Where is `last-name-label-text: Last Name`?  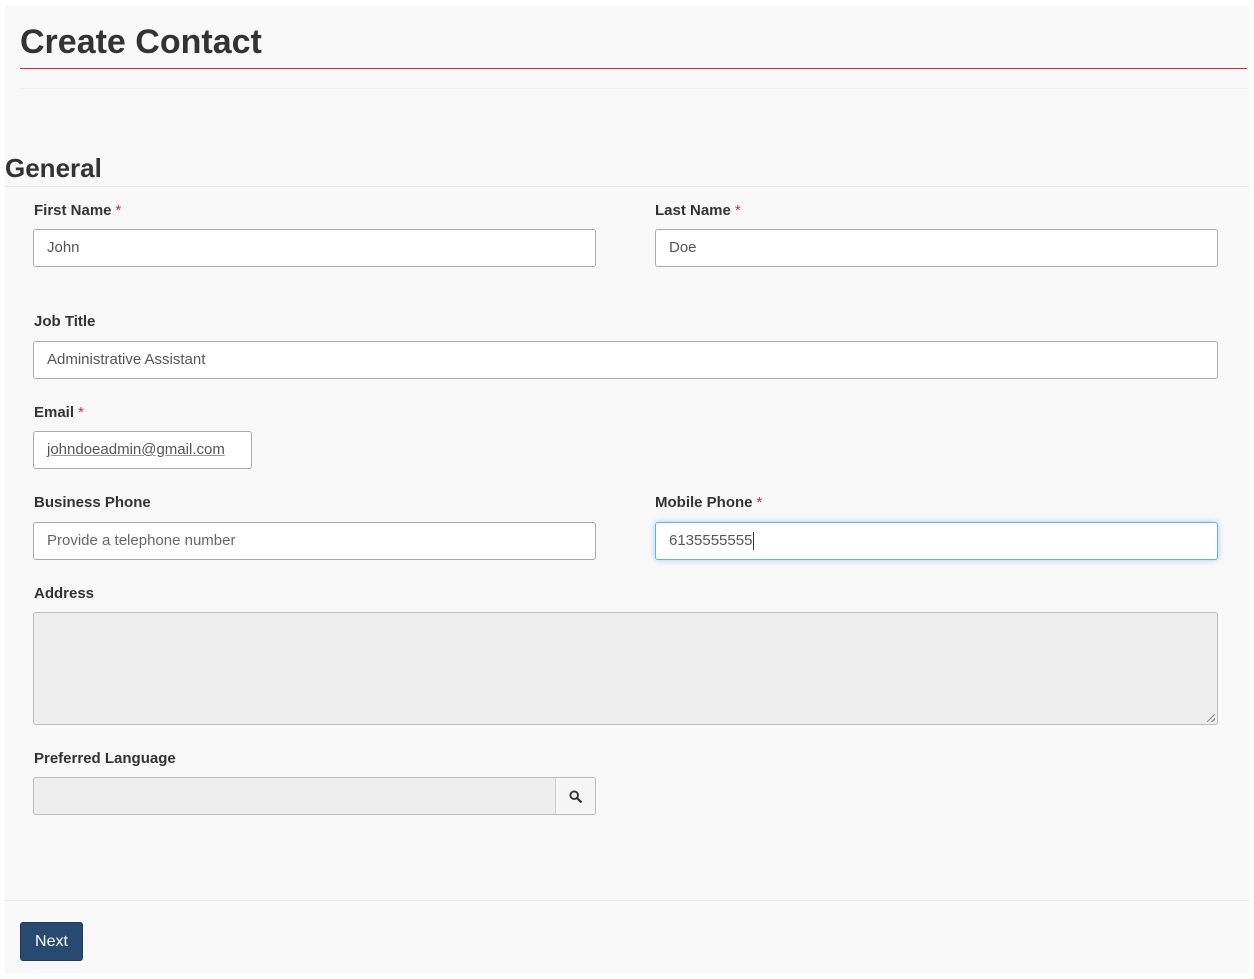
last-name-label-text: Last Name is located at coordinates (693, 210).